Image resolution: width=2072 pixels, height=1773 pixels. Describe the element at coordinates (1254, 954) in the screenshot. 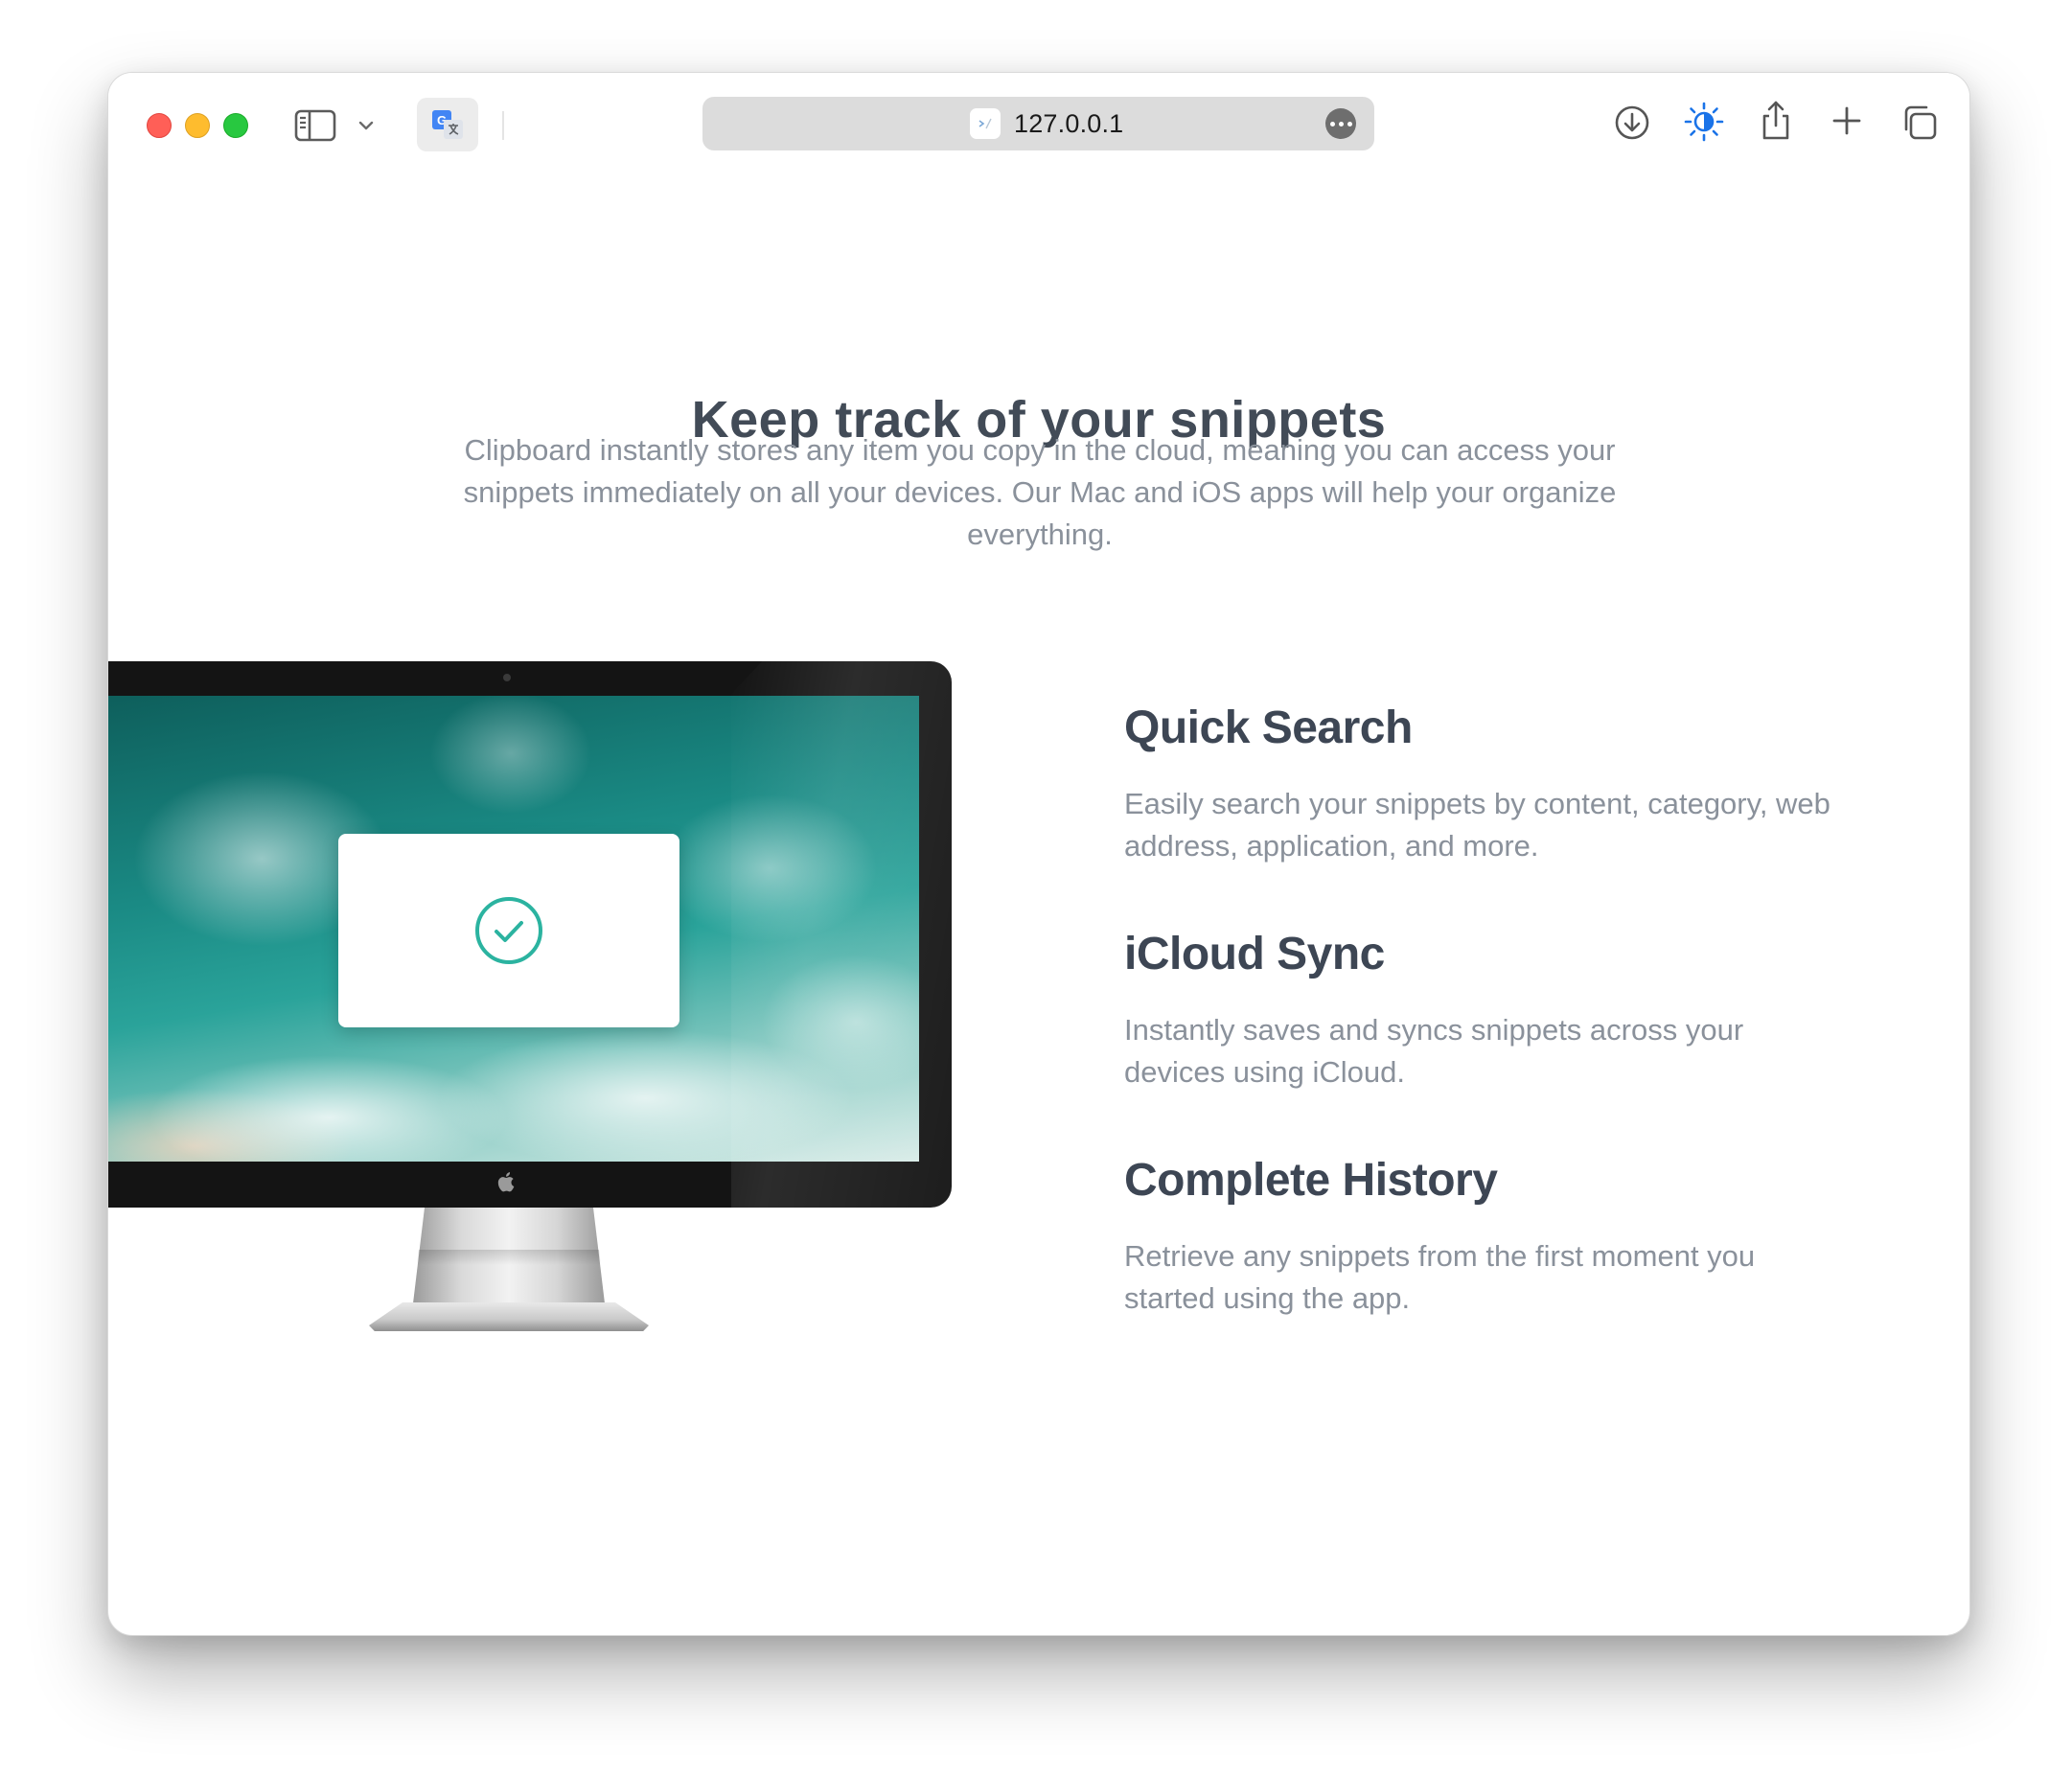

I see `feature-title: iCloud Sync` at that location.